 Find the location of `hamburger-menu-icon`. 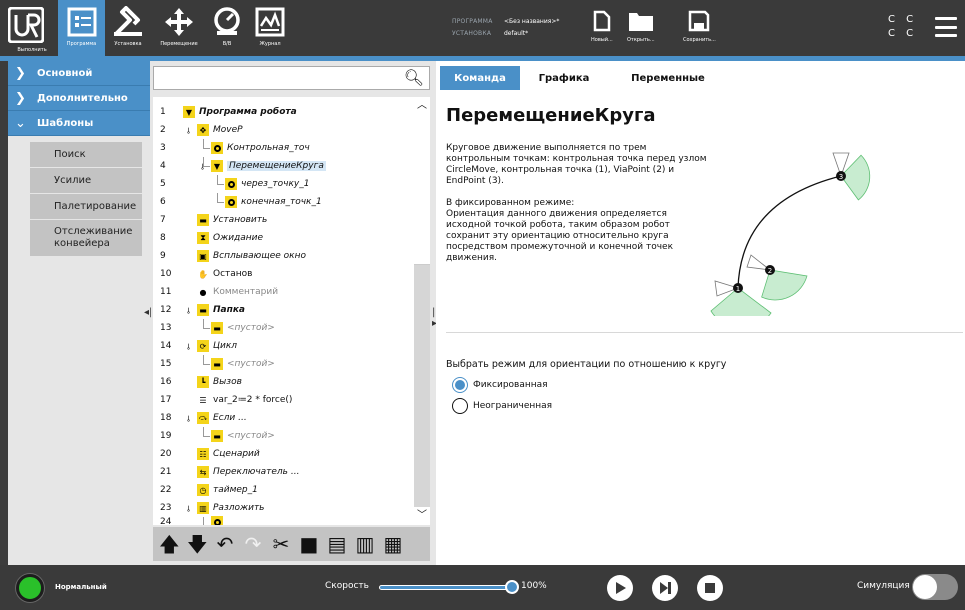

hamburger-menu-icon is located at coordinates (946, 27).